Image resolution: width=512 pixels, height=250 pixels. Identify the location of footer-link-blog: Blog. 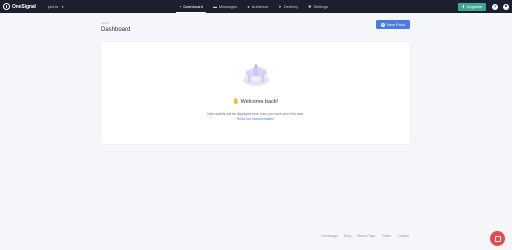
(347, 236).